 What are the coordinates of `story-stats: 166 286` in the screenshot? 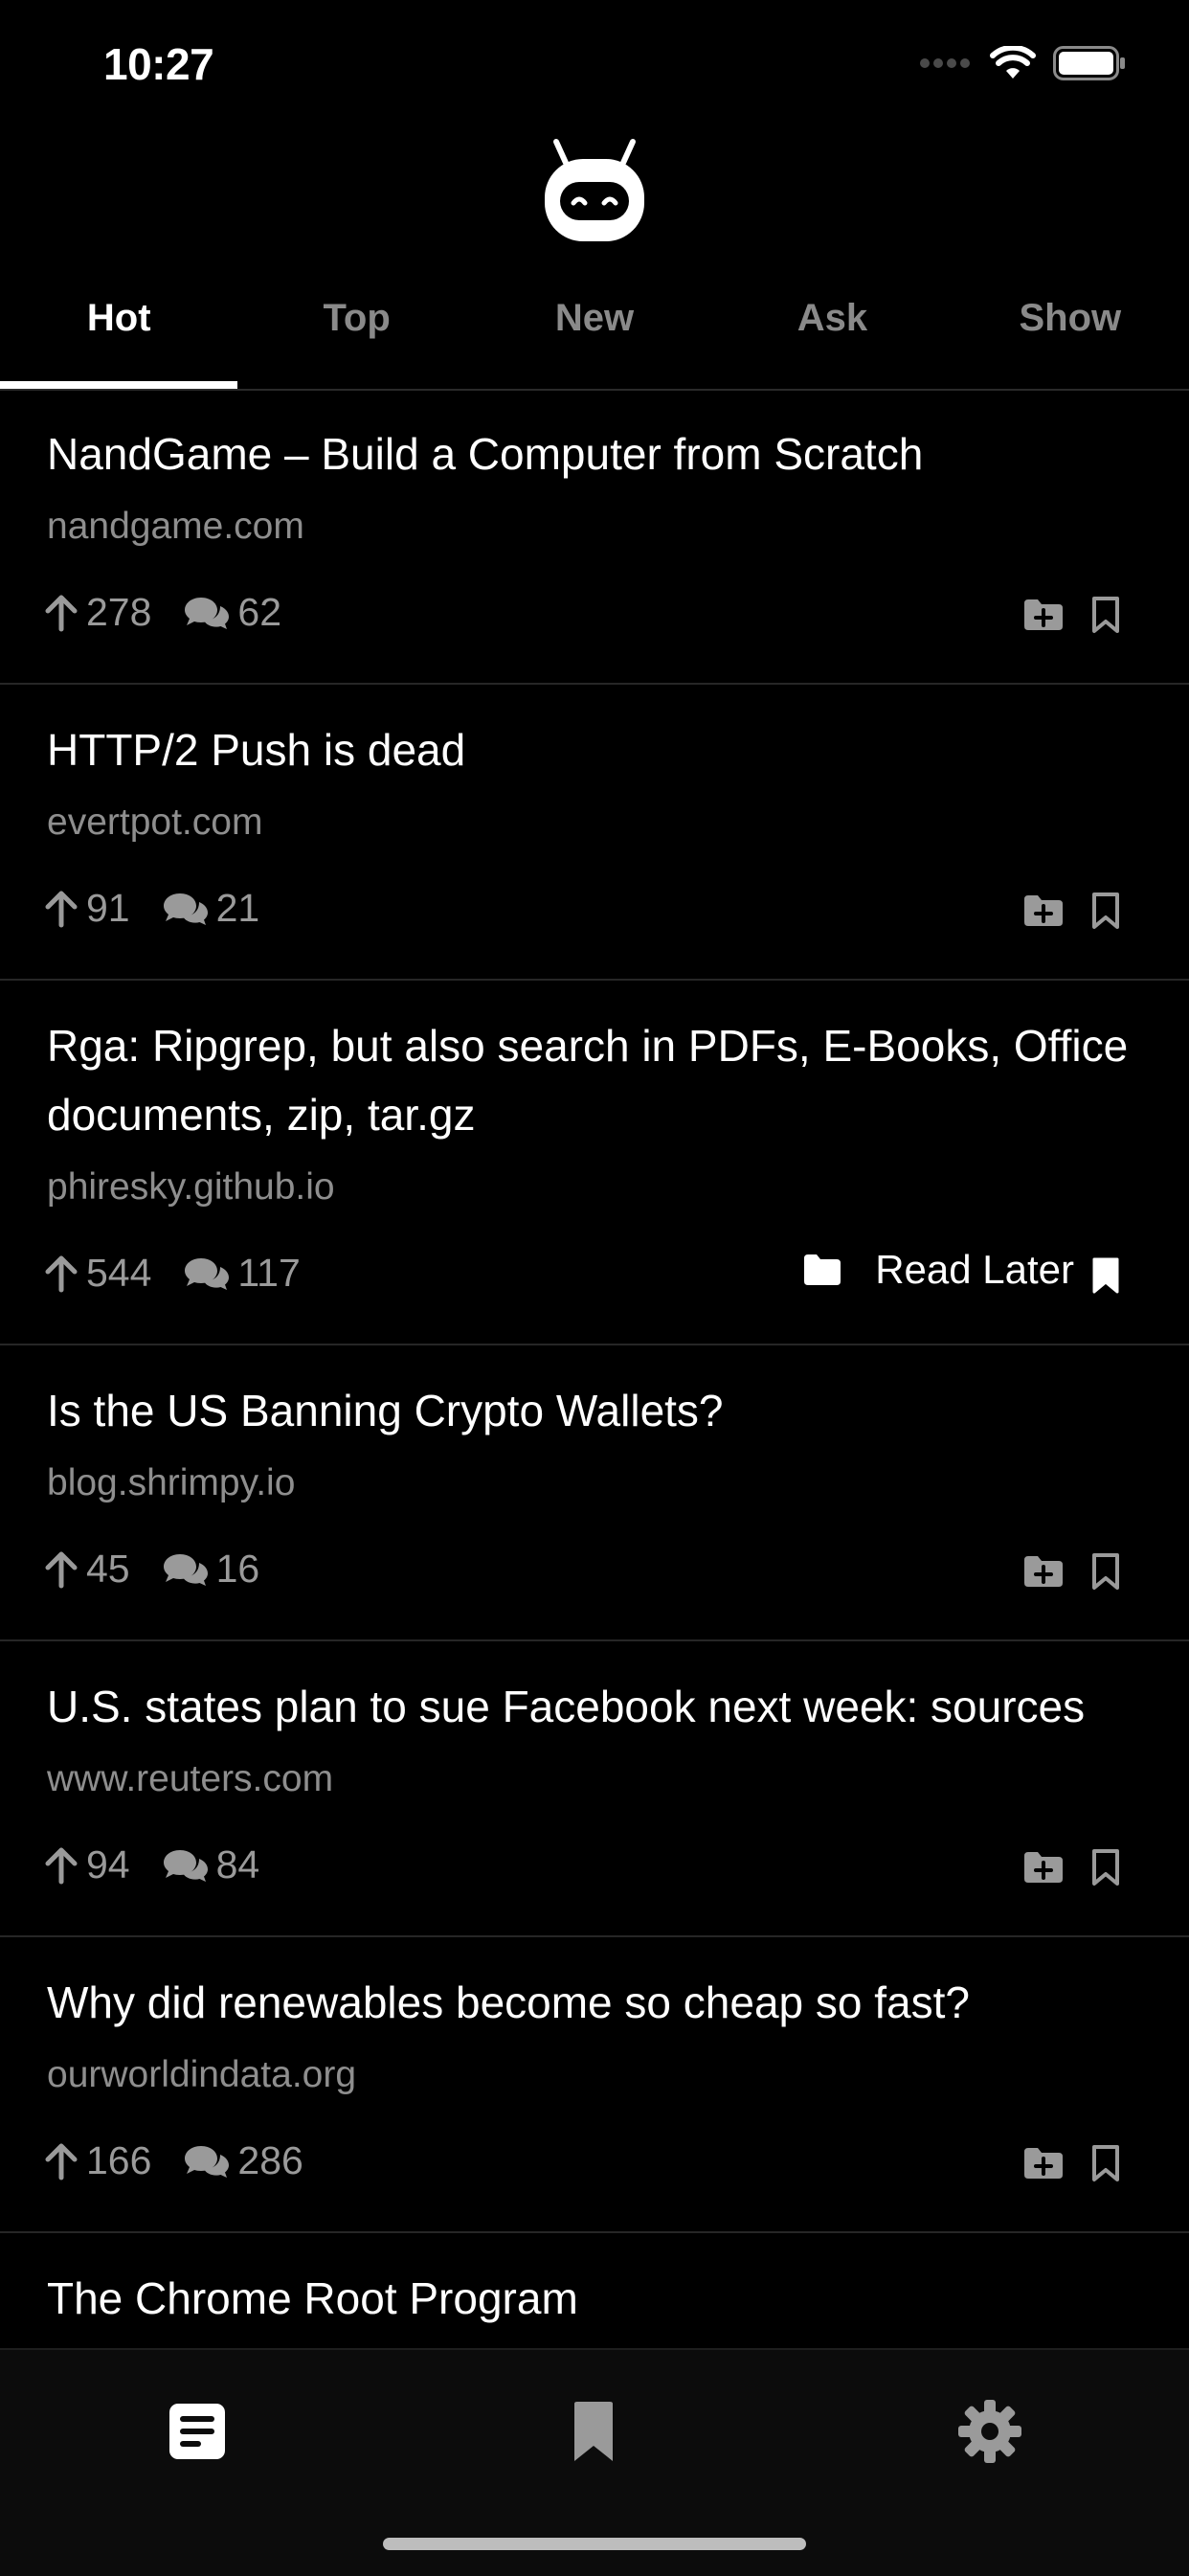 It's located at (173, 2160).